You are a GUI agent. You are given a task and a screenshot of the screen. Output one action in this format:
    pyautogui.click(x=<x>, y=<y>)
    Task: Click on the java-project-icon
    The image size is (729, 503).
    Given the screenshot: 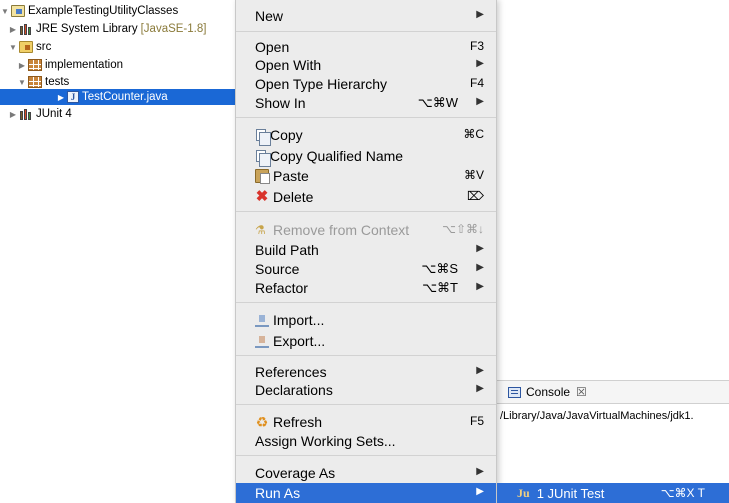 What is the action you would take?
    pyautogui.click(x=18, y=11)
    